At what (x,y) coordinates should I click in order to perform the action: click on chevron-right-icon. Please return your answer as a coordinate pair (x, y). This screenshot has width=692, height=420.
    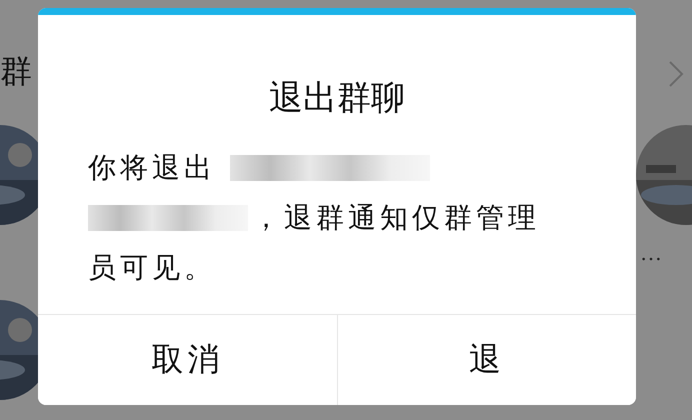
    Looking at the image, I should click on (676, 74).